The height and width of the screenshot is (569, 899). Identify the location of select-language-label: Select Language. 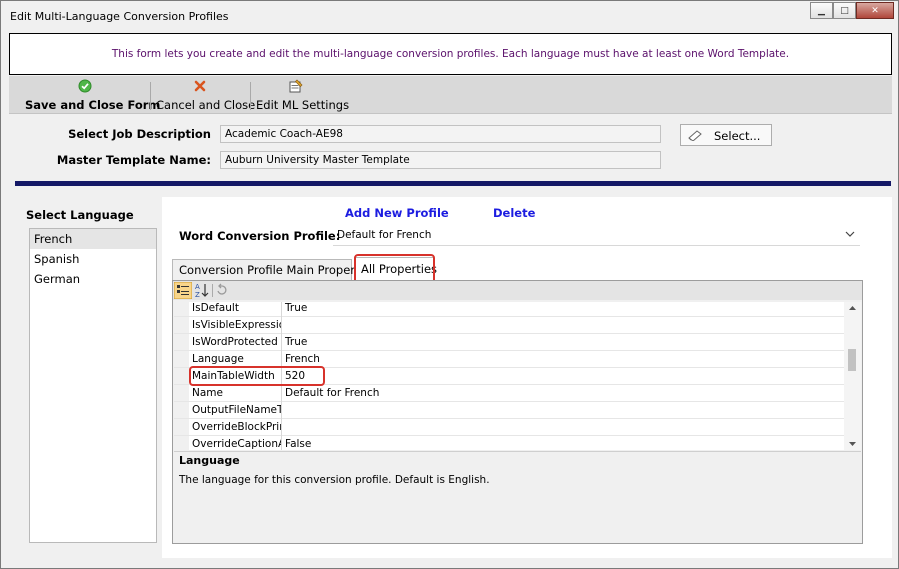
(80, 215).